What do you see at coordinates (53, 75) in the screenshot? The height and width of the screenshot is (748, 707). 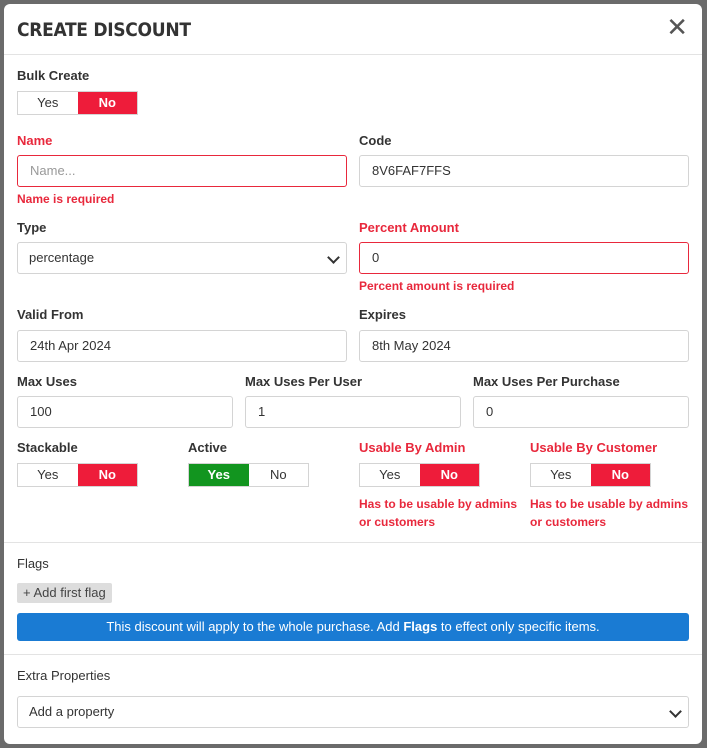 I see `bulk-create-label: Bulk Create` at bounding box center [53, 75].